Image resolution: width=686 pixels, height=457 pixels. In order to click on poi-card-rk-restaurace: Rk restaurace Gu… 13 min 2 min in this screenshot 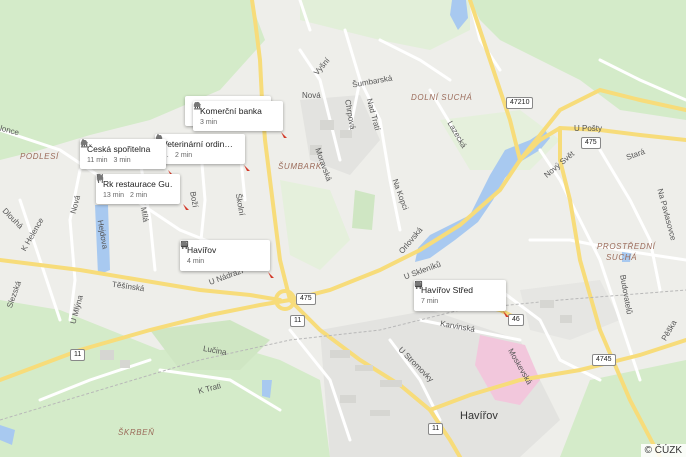, I will do `click(138, 189)`.